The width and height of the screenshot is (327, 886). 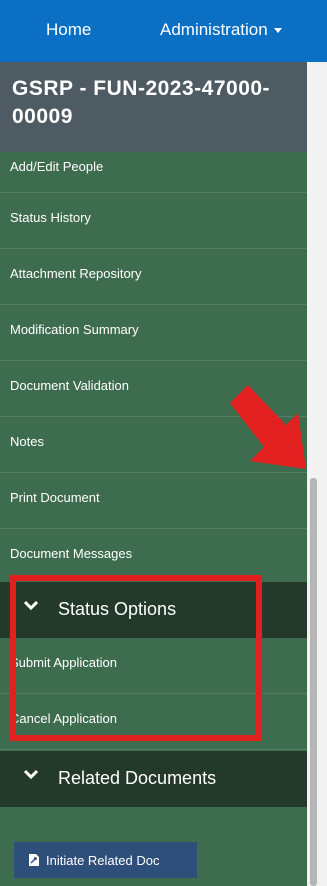 What do you see at coordinates (55, 497) in the screenshot?
I see `sidebar-item-label: Print Document` at bounding box center [55, 497].